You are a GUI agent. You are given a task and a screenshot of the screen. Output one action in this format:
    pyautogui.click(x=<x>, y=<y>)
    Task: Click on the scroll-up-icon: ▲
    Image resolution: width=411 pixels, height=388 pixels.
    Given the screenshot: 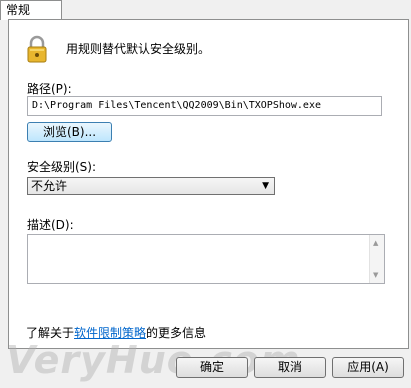 What is the action you would take?
    pyautogui.click(x=375, y=243)
    